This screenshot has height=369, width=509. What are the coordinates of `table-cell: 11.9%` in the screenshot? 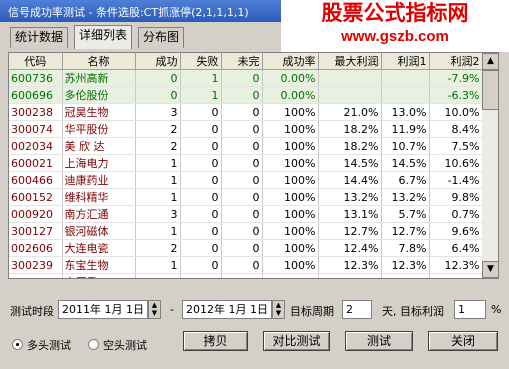 It's located at (456, 275).